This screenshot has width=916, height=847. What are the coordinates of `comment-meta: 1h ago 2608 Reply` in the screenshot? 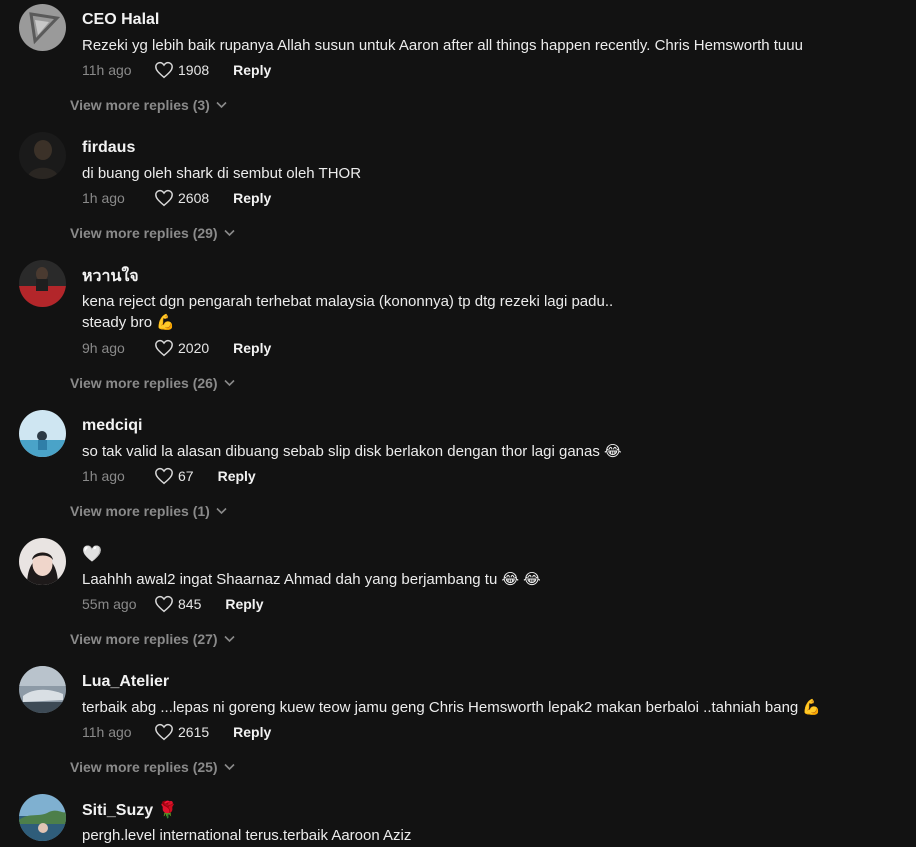 It's located at (176, 198).